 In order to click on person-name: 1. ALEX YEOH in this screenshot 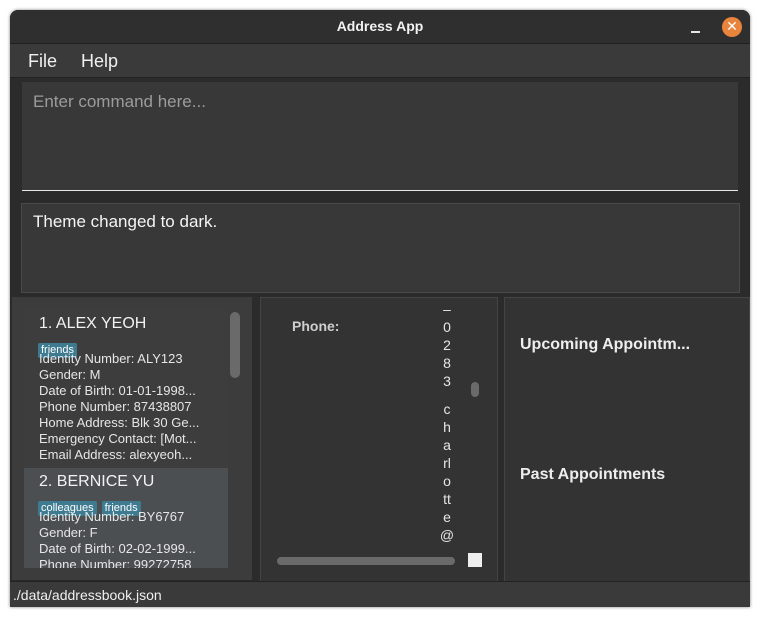, I will do `click(93, 323)`.